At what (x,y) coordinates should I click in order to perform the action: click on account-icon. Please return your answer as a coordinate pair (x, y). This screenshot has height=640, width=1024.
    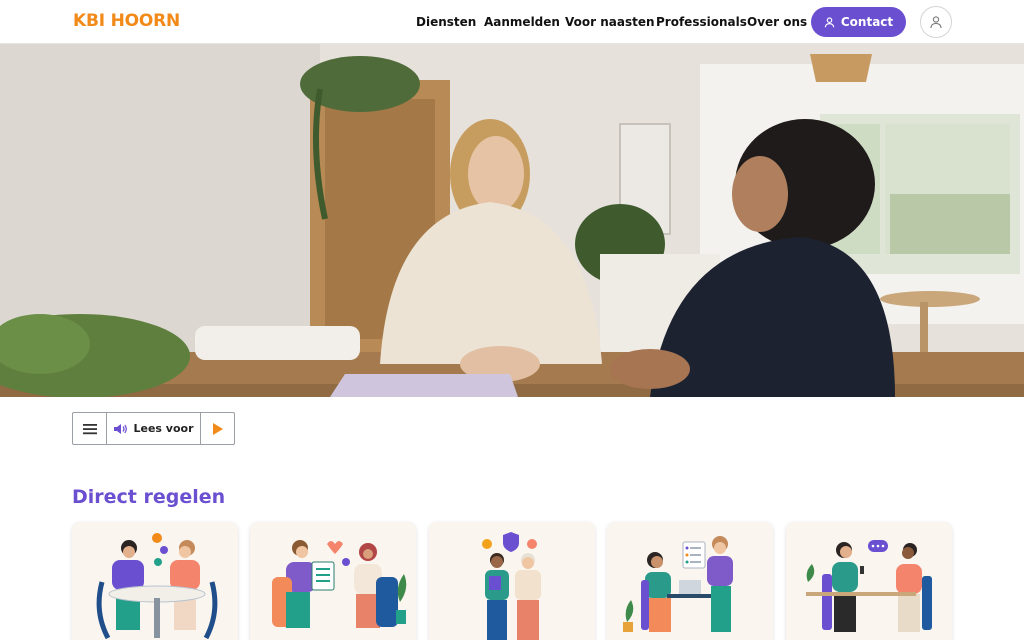
    Looking at the image, I should click on (936, 22).